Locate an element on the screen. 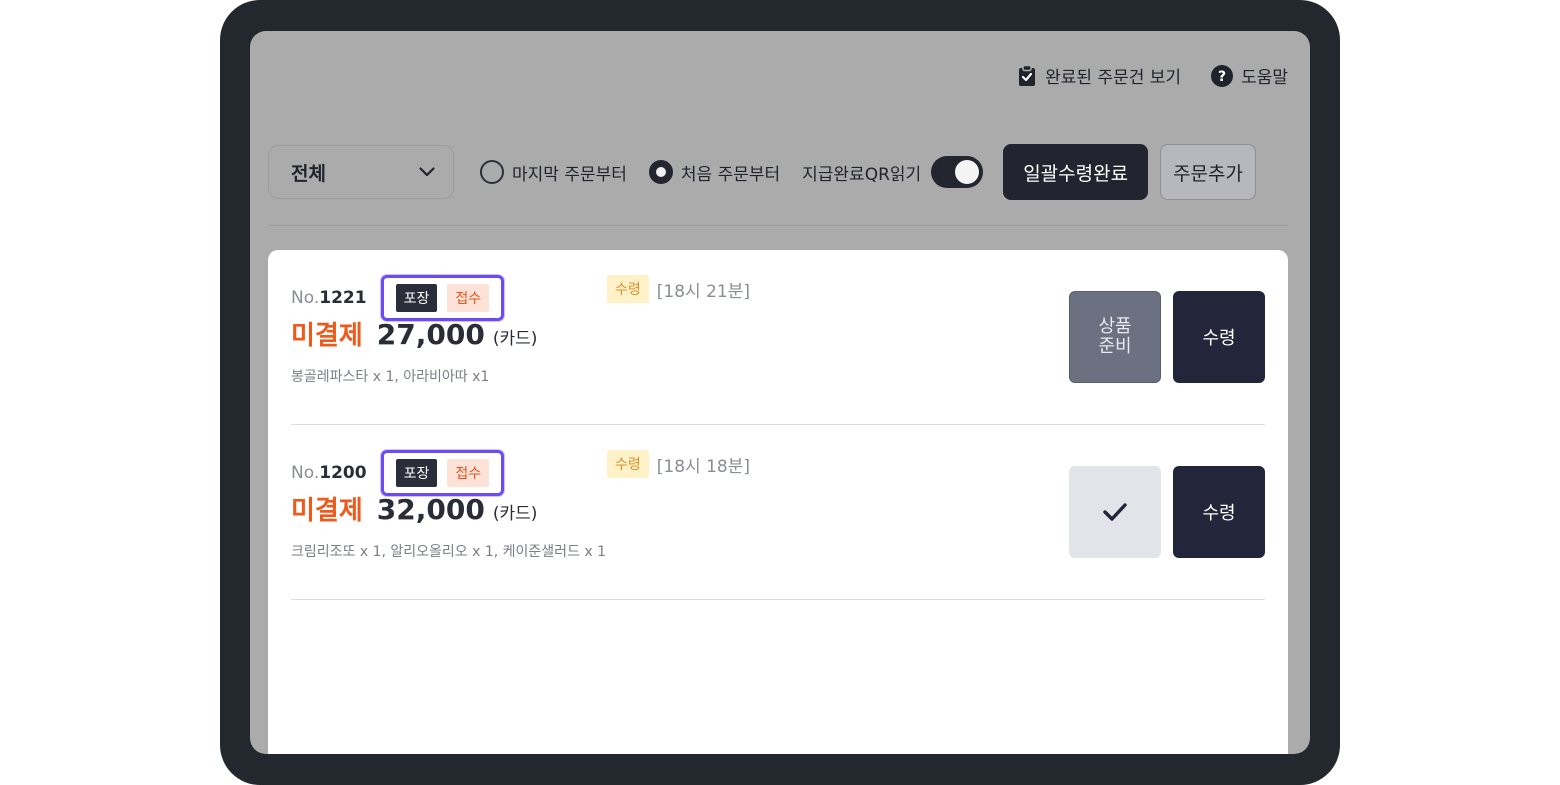 The image size is (1560, 785). sort-first-first-label: 처음 주문부터 is located at coordinates (730, 174).